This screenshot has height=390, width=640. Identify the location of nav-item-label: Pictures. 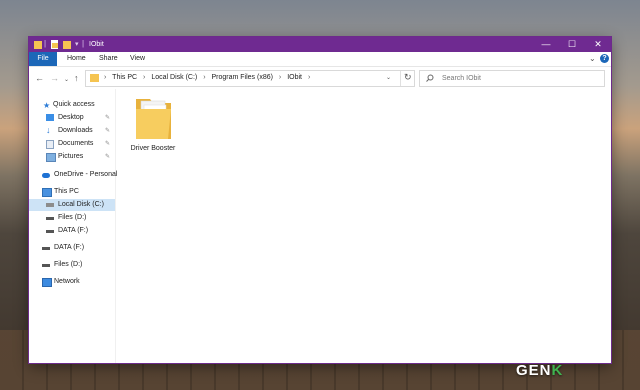
(71, 156).